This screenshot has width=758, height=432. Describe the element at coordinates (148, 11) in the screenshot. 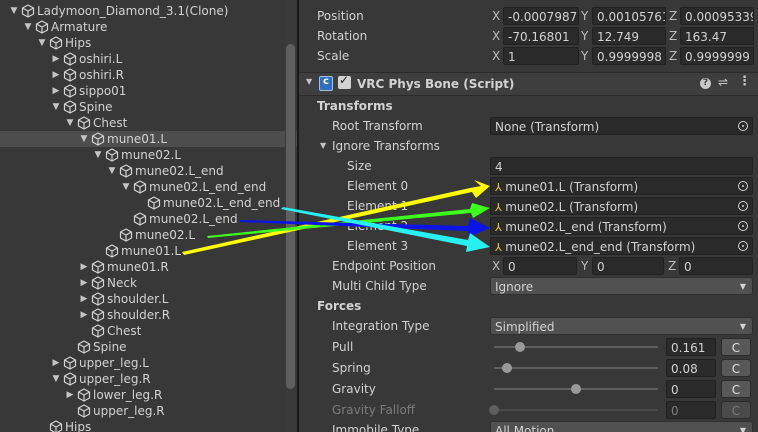

I see `hierarchy-row: ▼ Ladymoon_Diamond_3.1(Clone)` at that location.